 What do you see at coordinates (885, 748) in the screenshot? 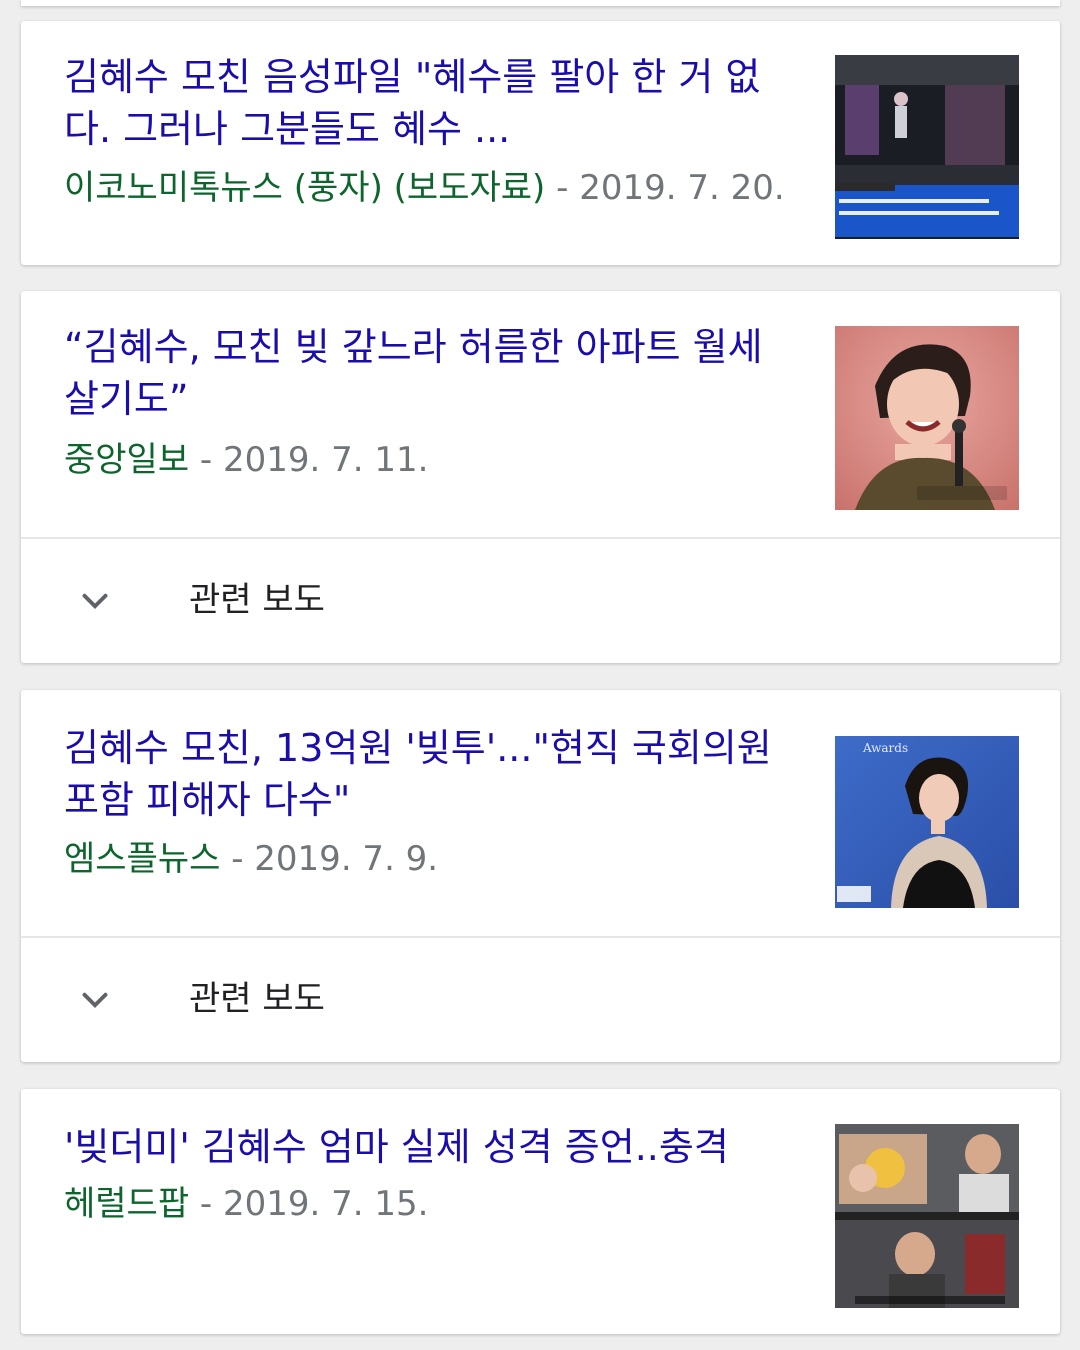
I see `thumb-caption: Awards` at bounding box center [885, 748].